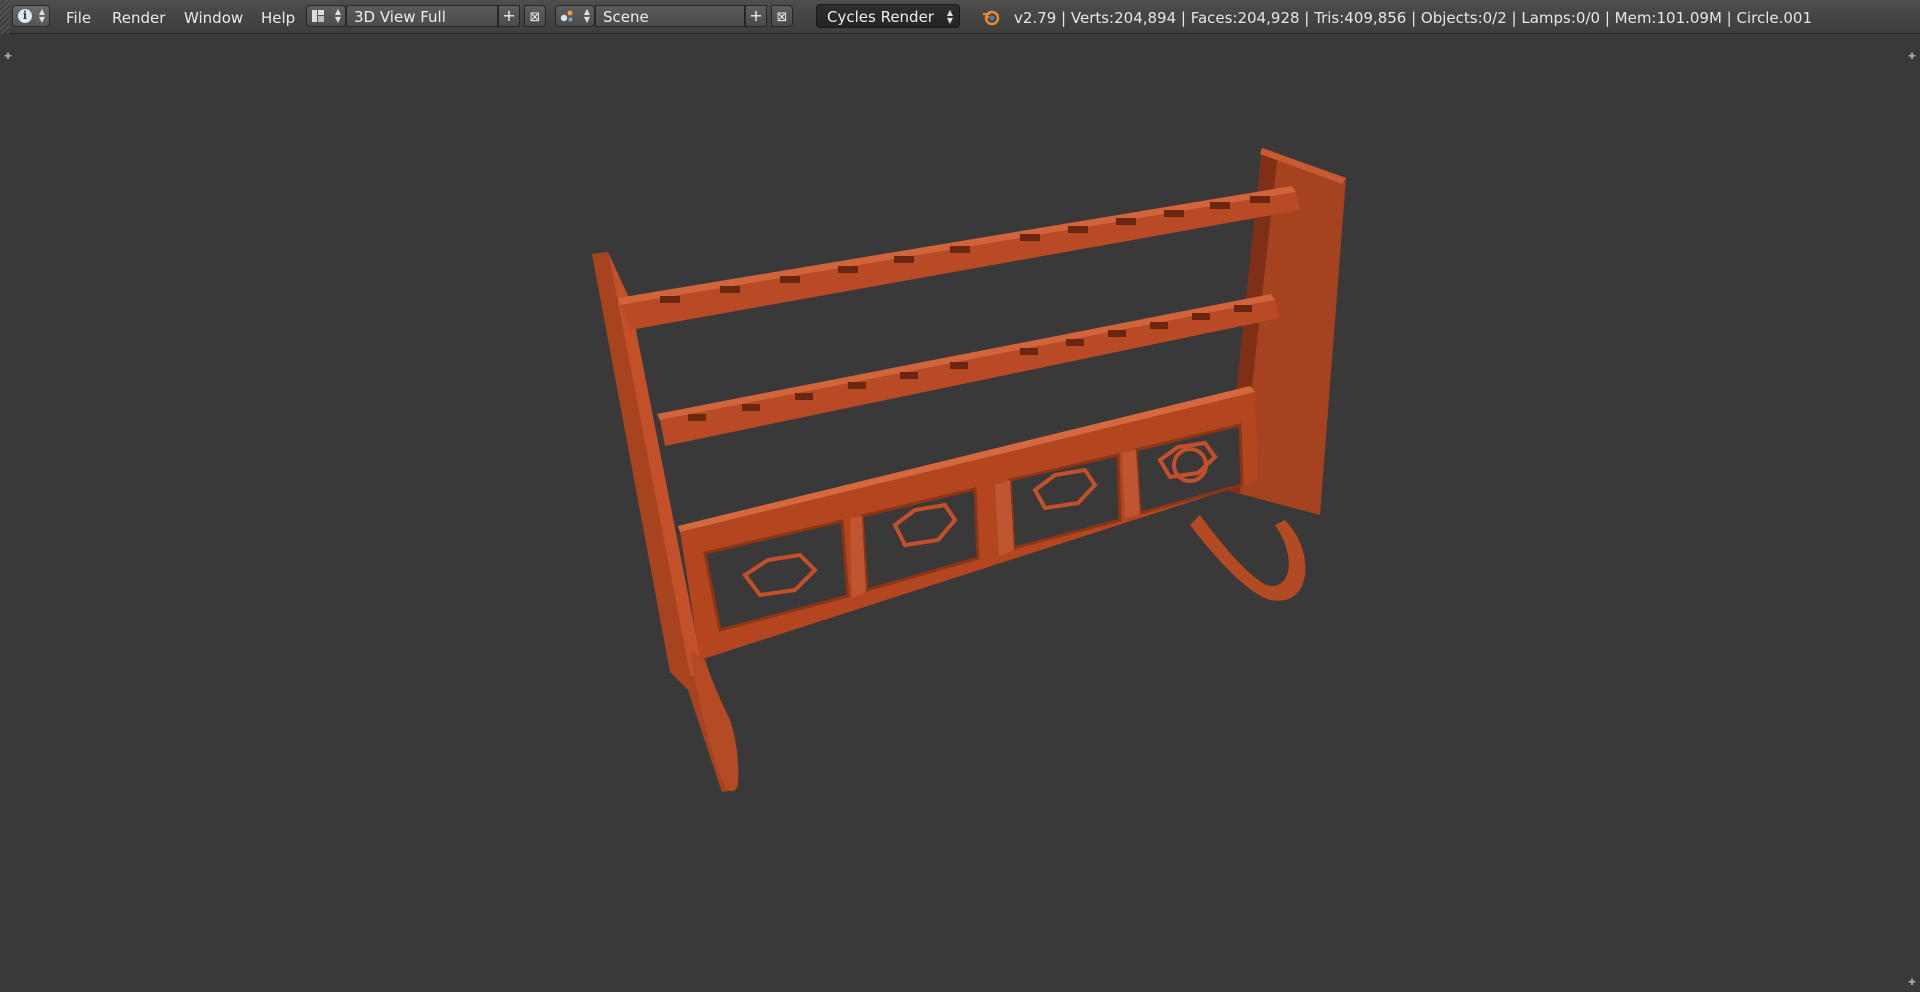 This screenshot has height=992, width=1920. Describe the element at coordinates (138, 18) in the screenshot. I see `menu-render: Render` at that location.